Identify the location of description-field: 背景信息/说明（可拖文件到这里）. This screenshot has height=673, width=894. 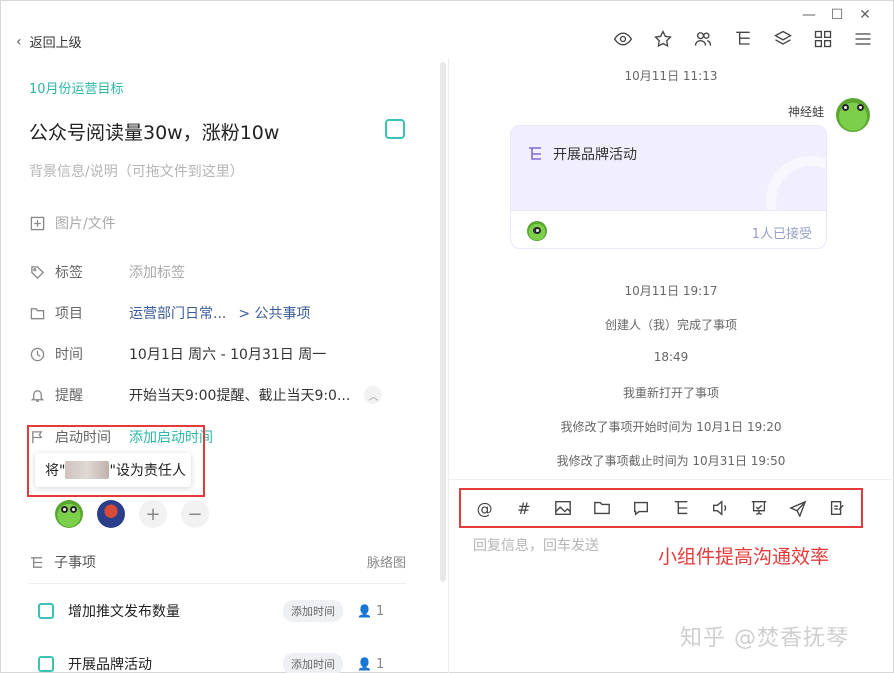
(136, 171).